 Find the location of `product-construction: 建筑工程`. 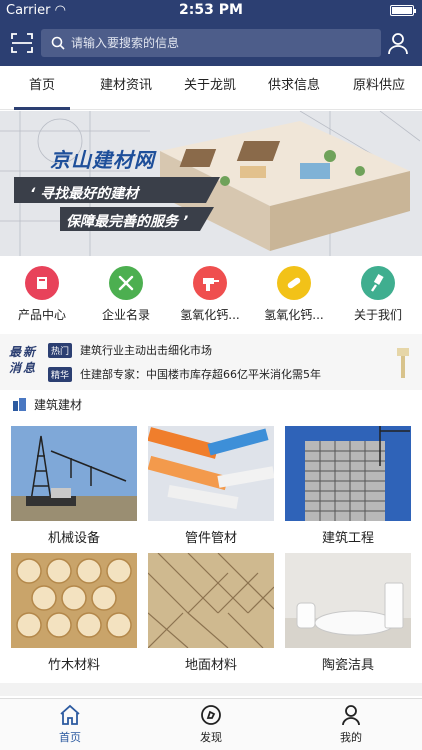

product-construction: 建筑工程 is located at coordinates (348, 486).